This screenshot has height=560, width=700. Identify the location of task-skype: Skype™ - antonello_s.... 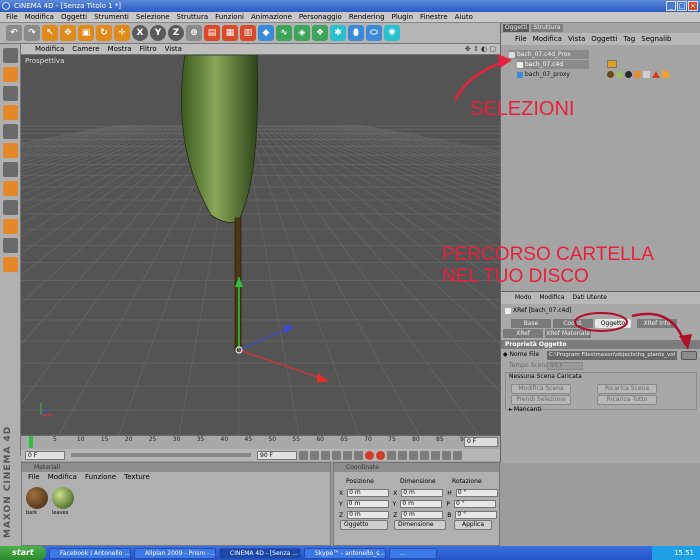
(345, 553).